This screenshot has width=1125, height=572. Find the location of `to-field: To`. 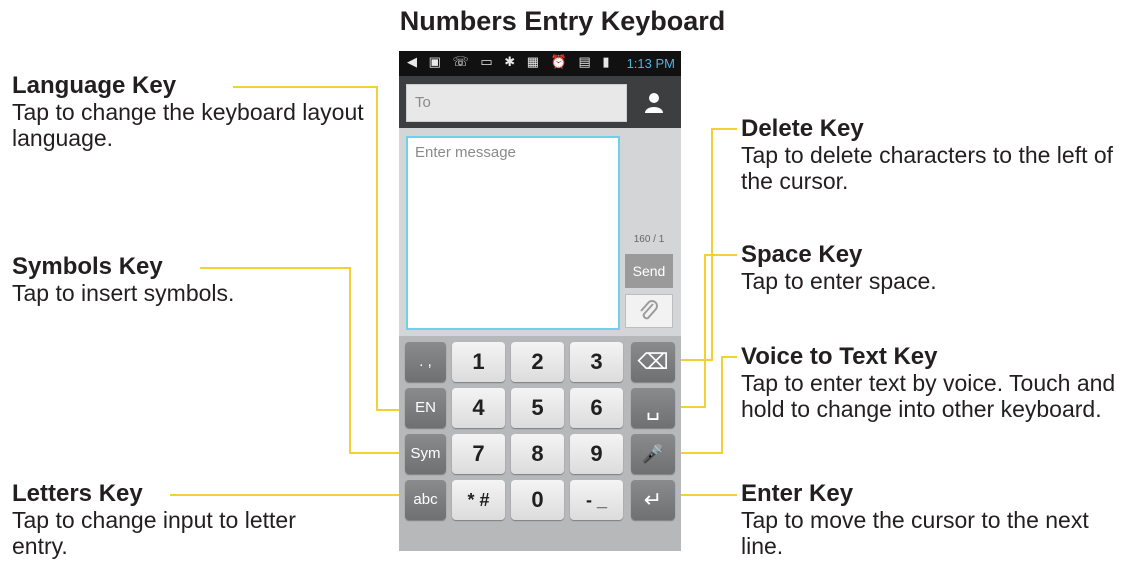

to-field: To is located at coordinates (516, 103).